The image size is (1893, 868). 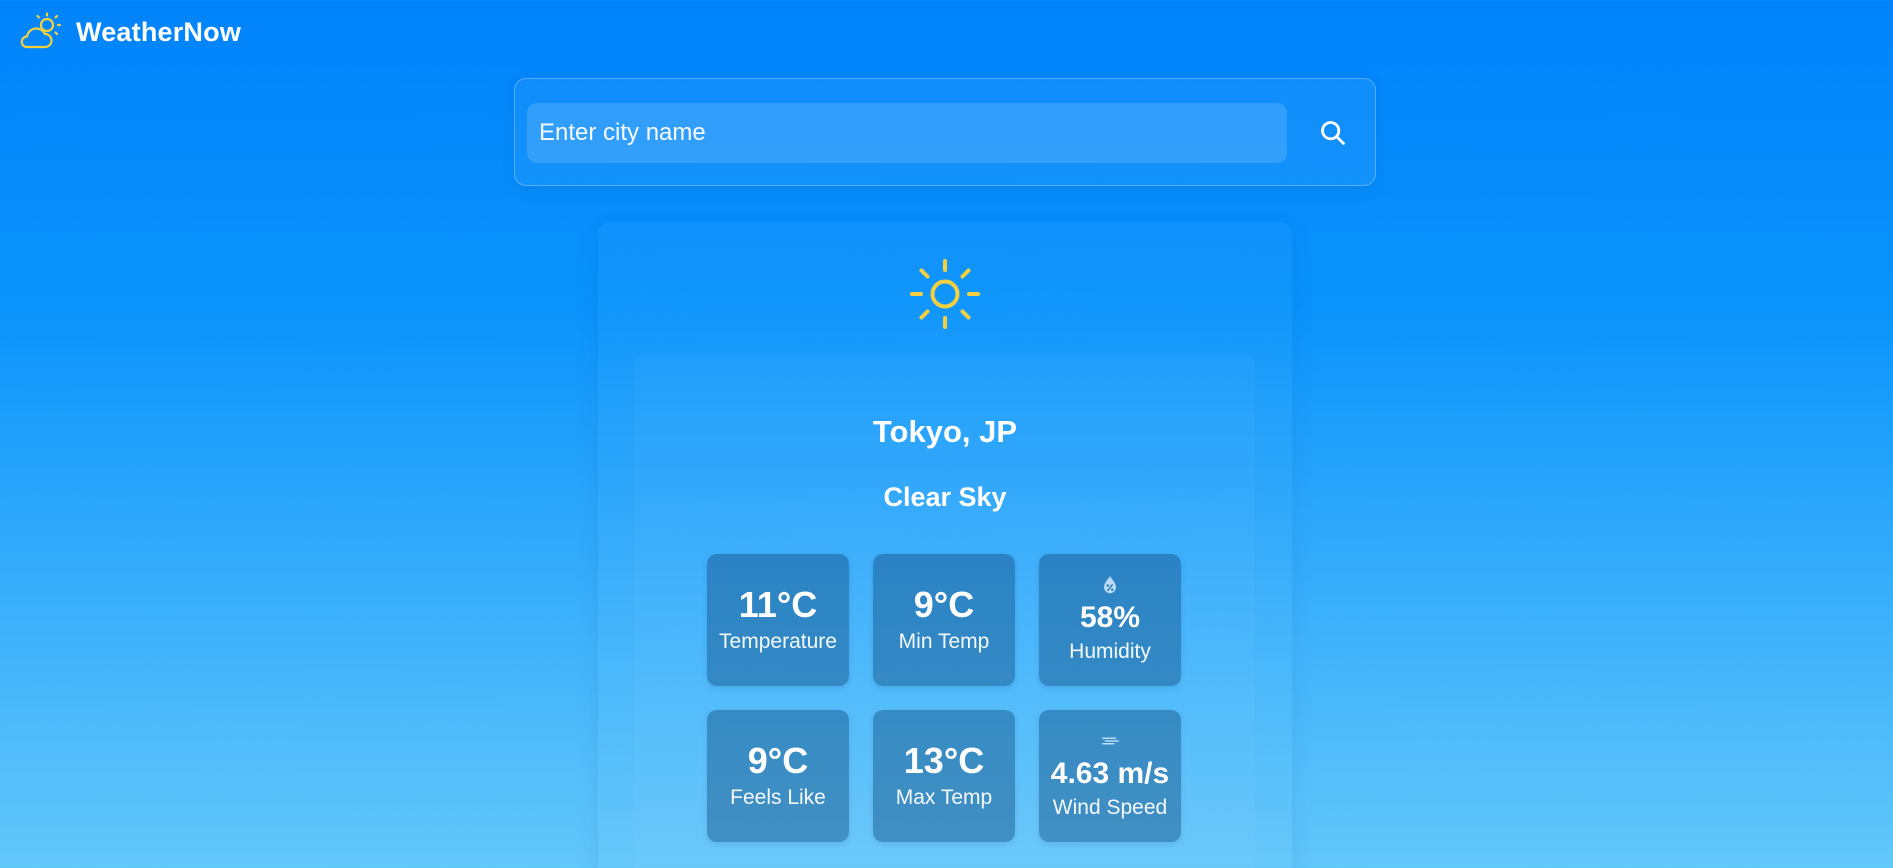 What do you see at coordinates (945, 431) in the screenshot?
I see `city-name: Tokyo, JP` at bounding box center [945, 431].